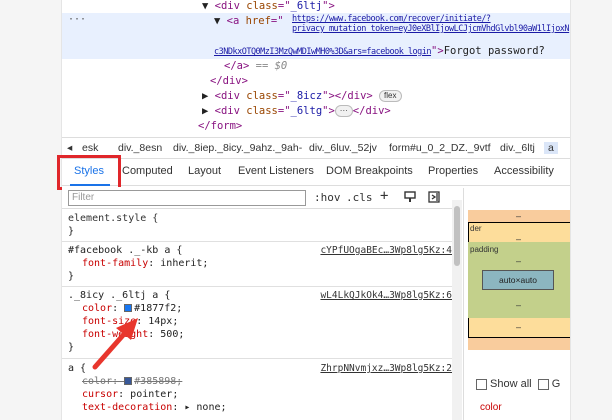 This screenshot has height=420, width=612. What do you see at coordinates (140, 148) in the screenshot?
I see `breadcrumb-item: div._8esn` at bounding box center [140, 148].